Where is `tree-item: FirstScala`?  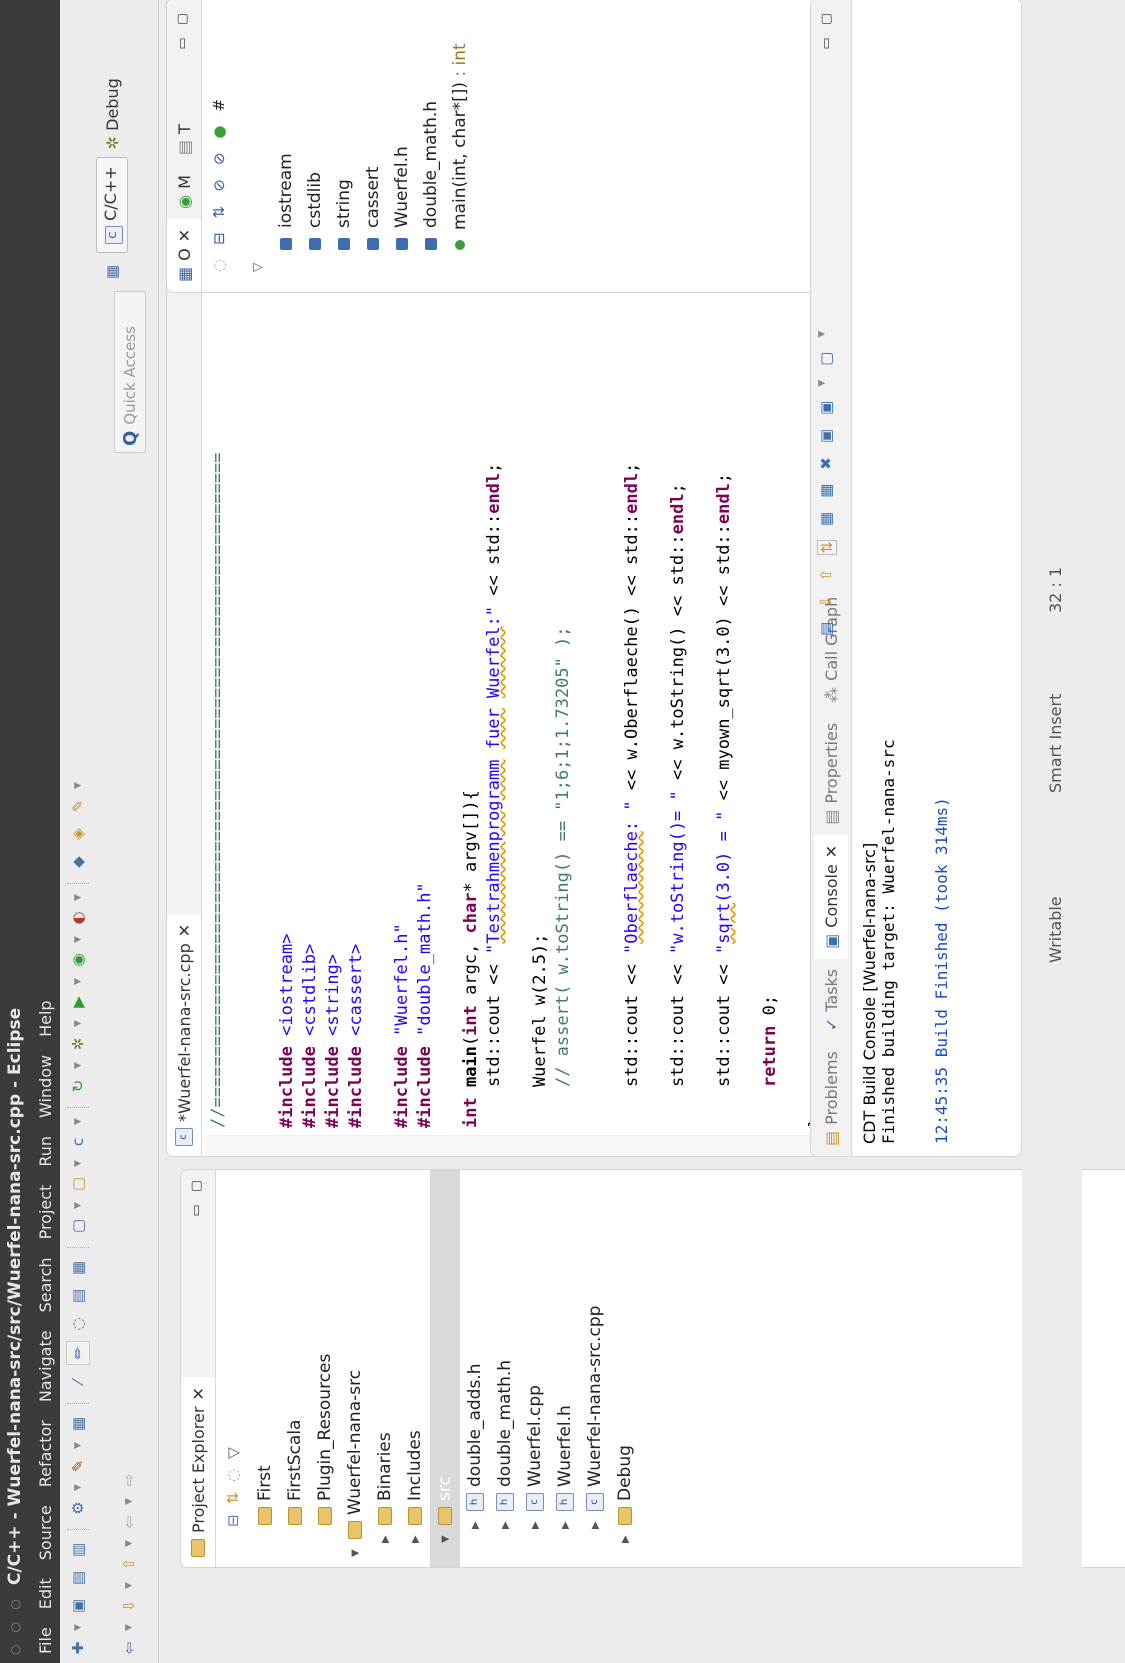 tree-item: FirstScala is located at coordinates (295, 1368).